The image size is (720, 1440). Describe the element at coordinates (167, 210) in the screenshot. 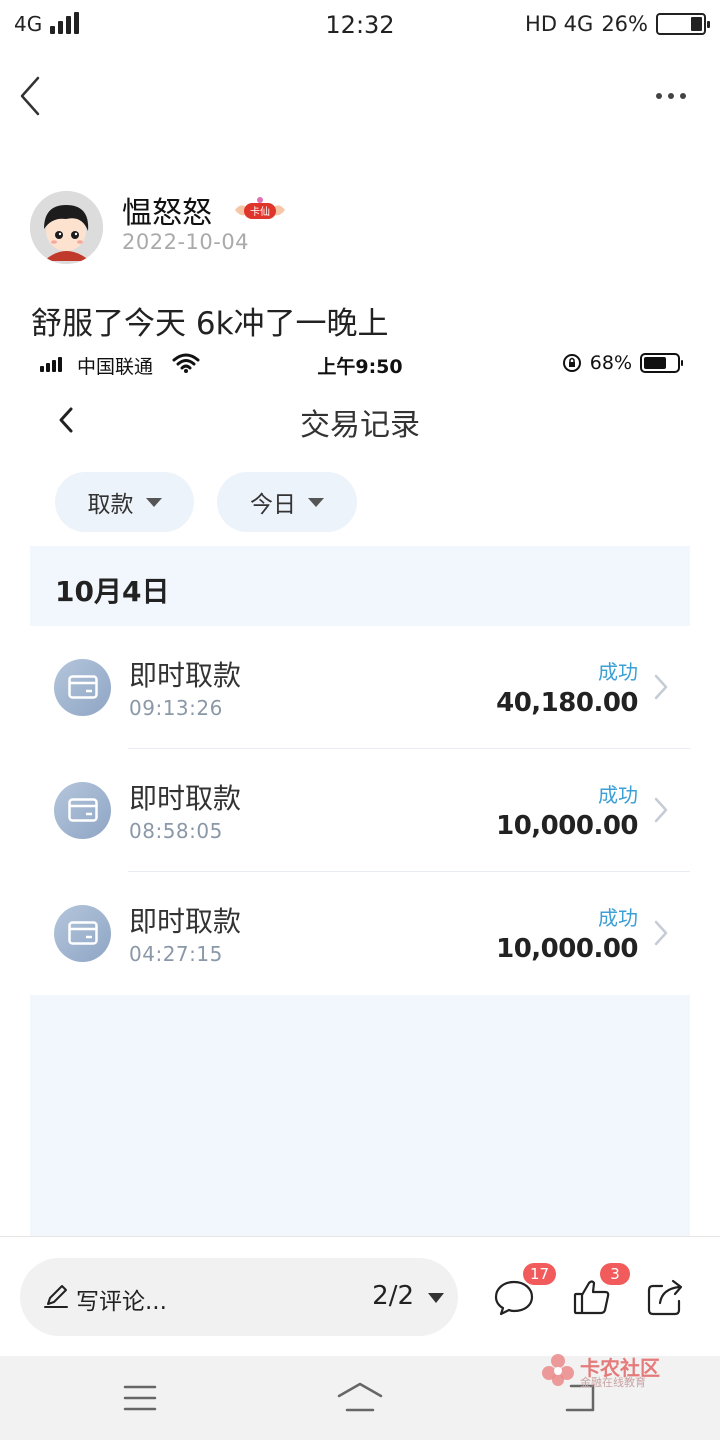

I see `author-name: 愠怒怒` at that location.